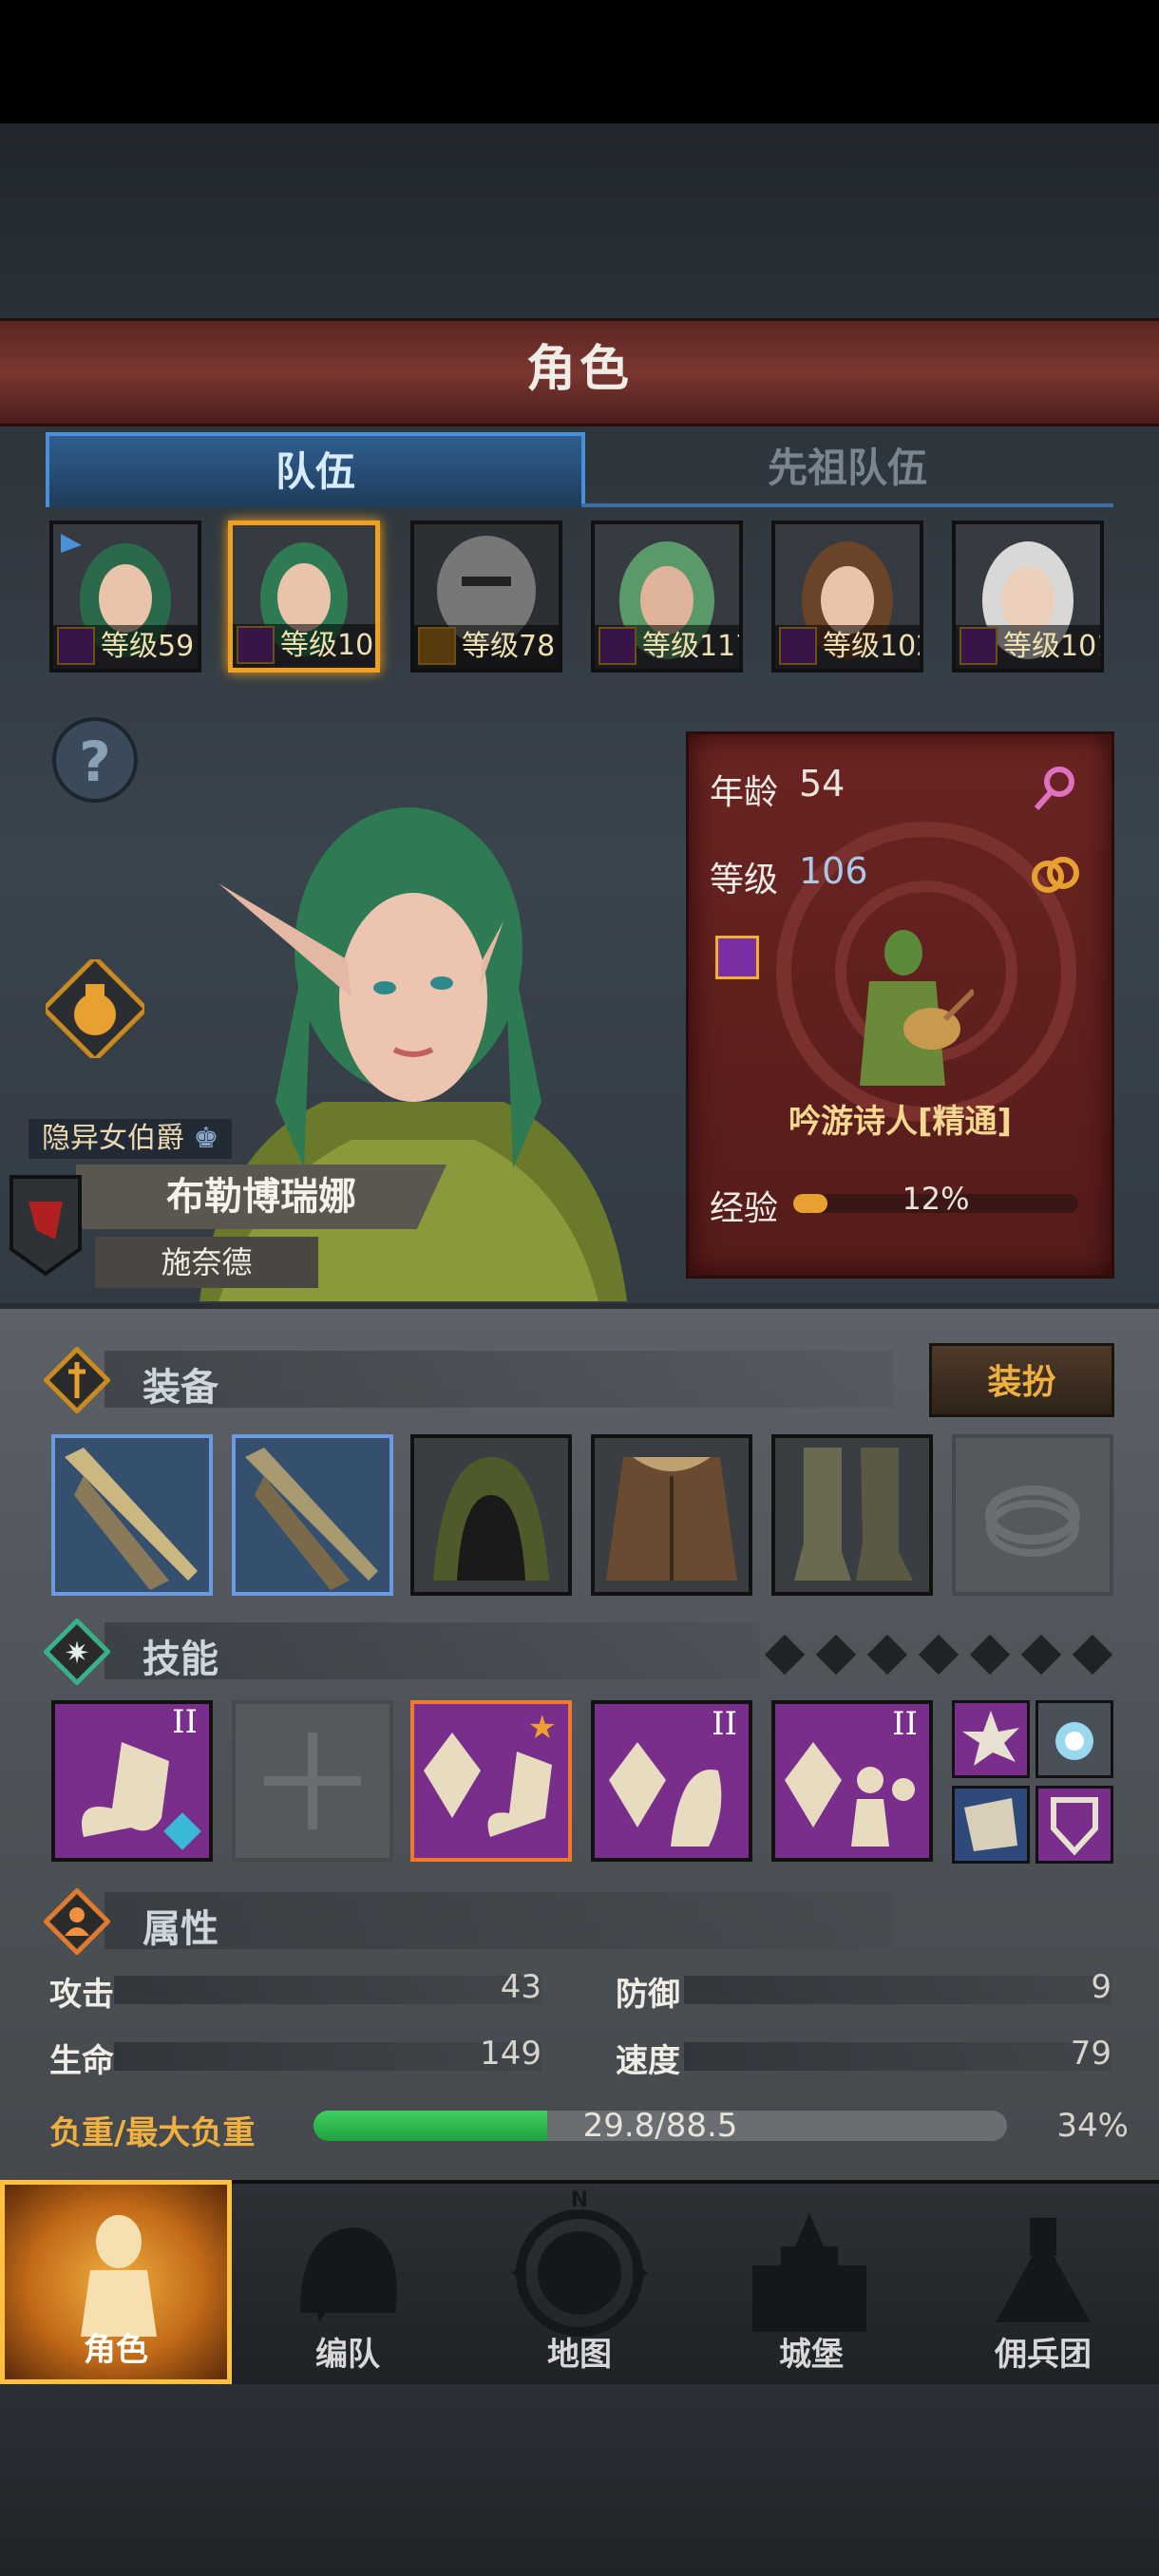 This screenshot has width=1159, height=2576. What do you see at coordinates (46, 1225) in the screenshot?
I see `family-crest-shield-icon` at bounding box center [46, 1225].